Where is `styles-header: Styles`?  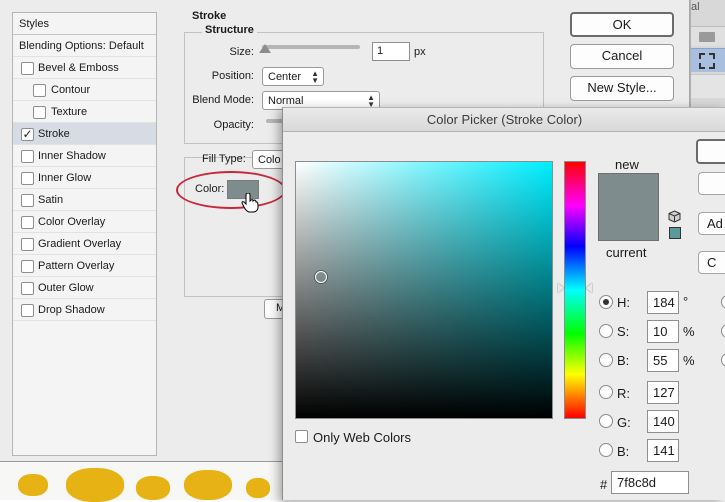
styles-header: Styles is located at coordinates (84, 24).